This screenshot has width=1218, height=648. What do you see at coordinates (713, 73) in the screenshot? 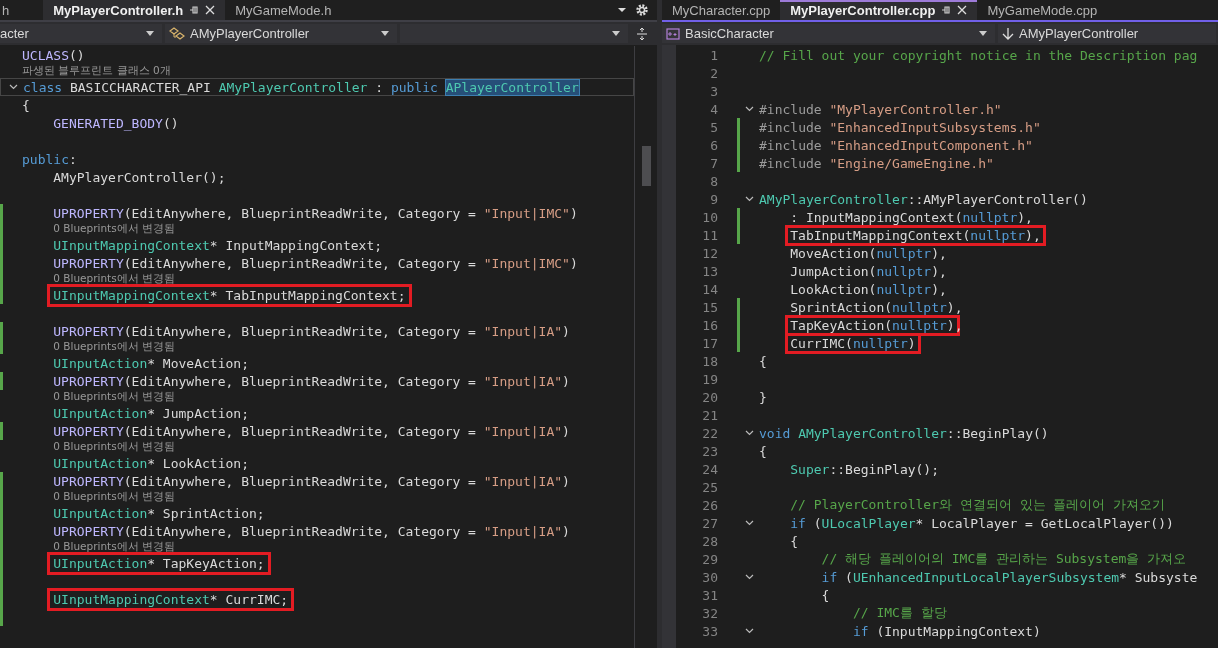
I see `line-number: 2` at bounding box center [713, 73].